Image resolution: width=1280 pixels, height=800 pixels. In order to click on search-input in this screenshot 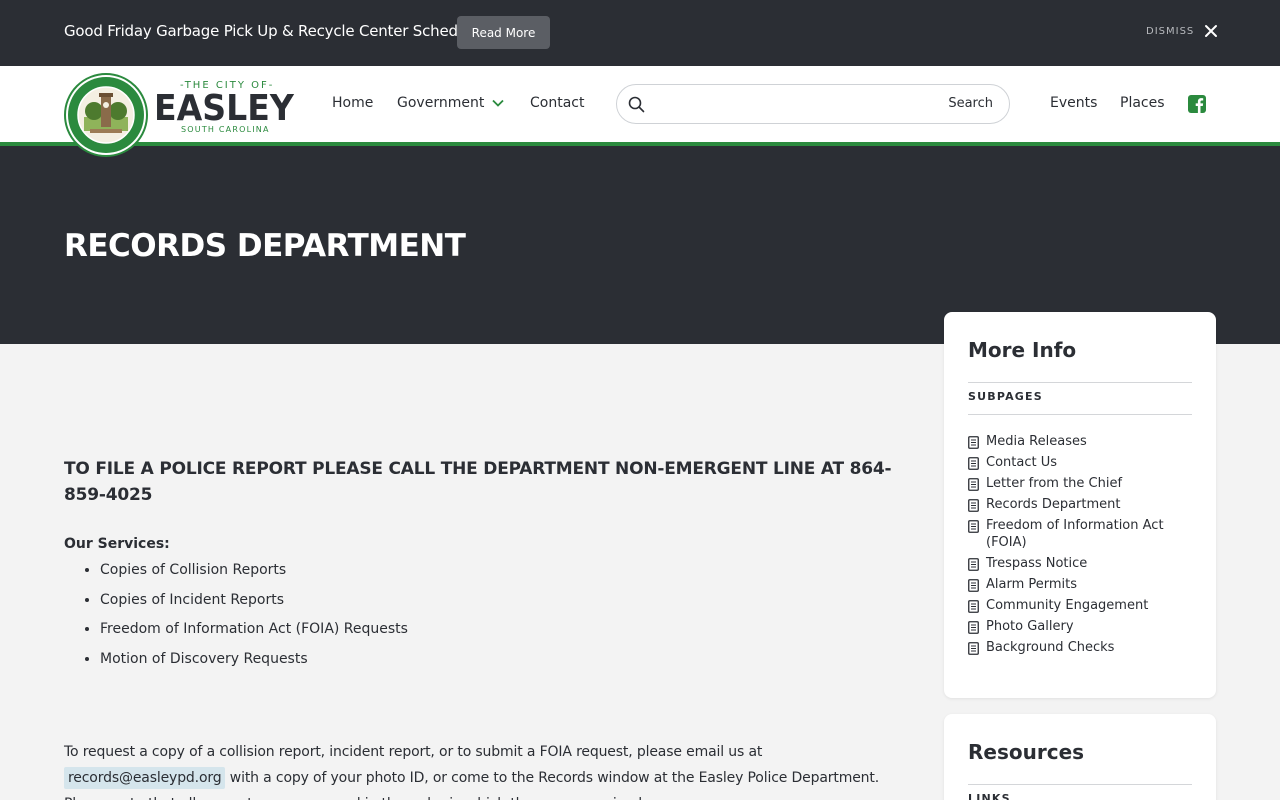, I will do `click(803, 104)`.